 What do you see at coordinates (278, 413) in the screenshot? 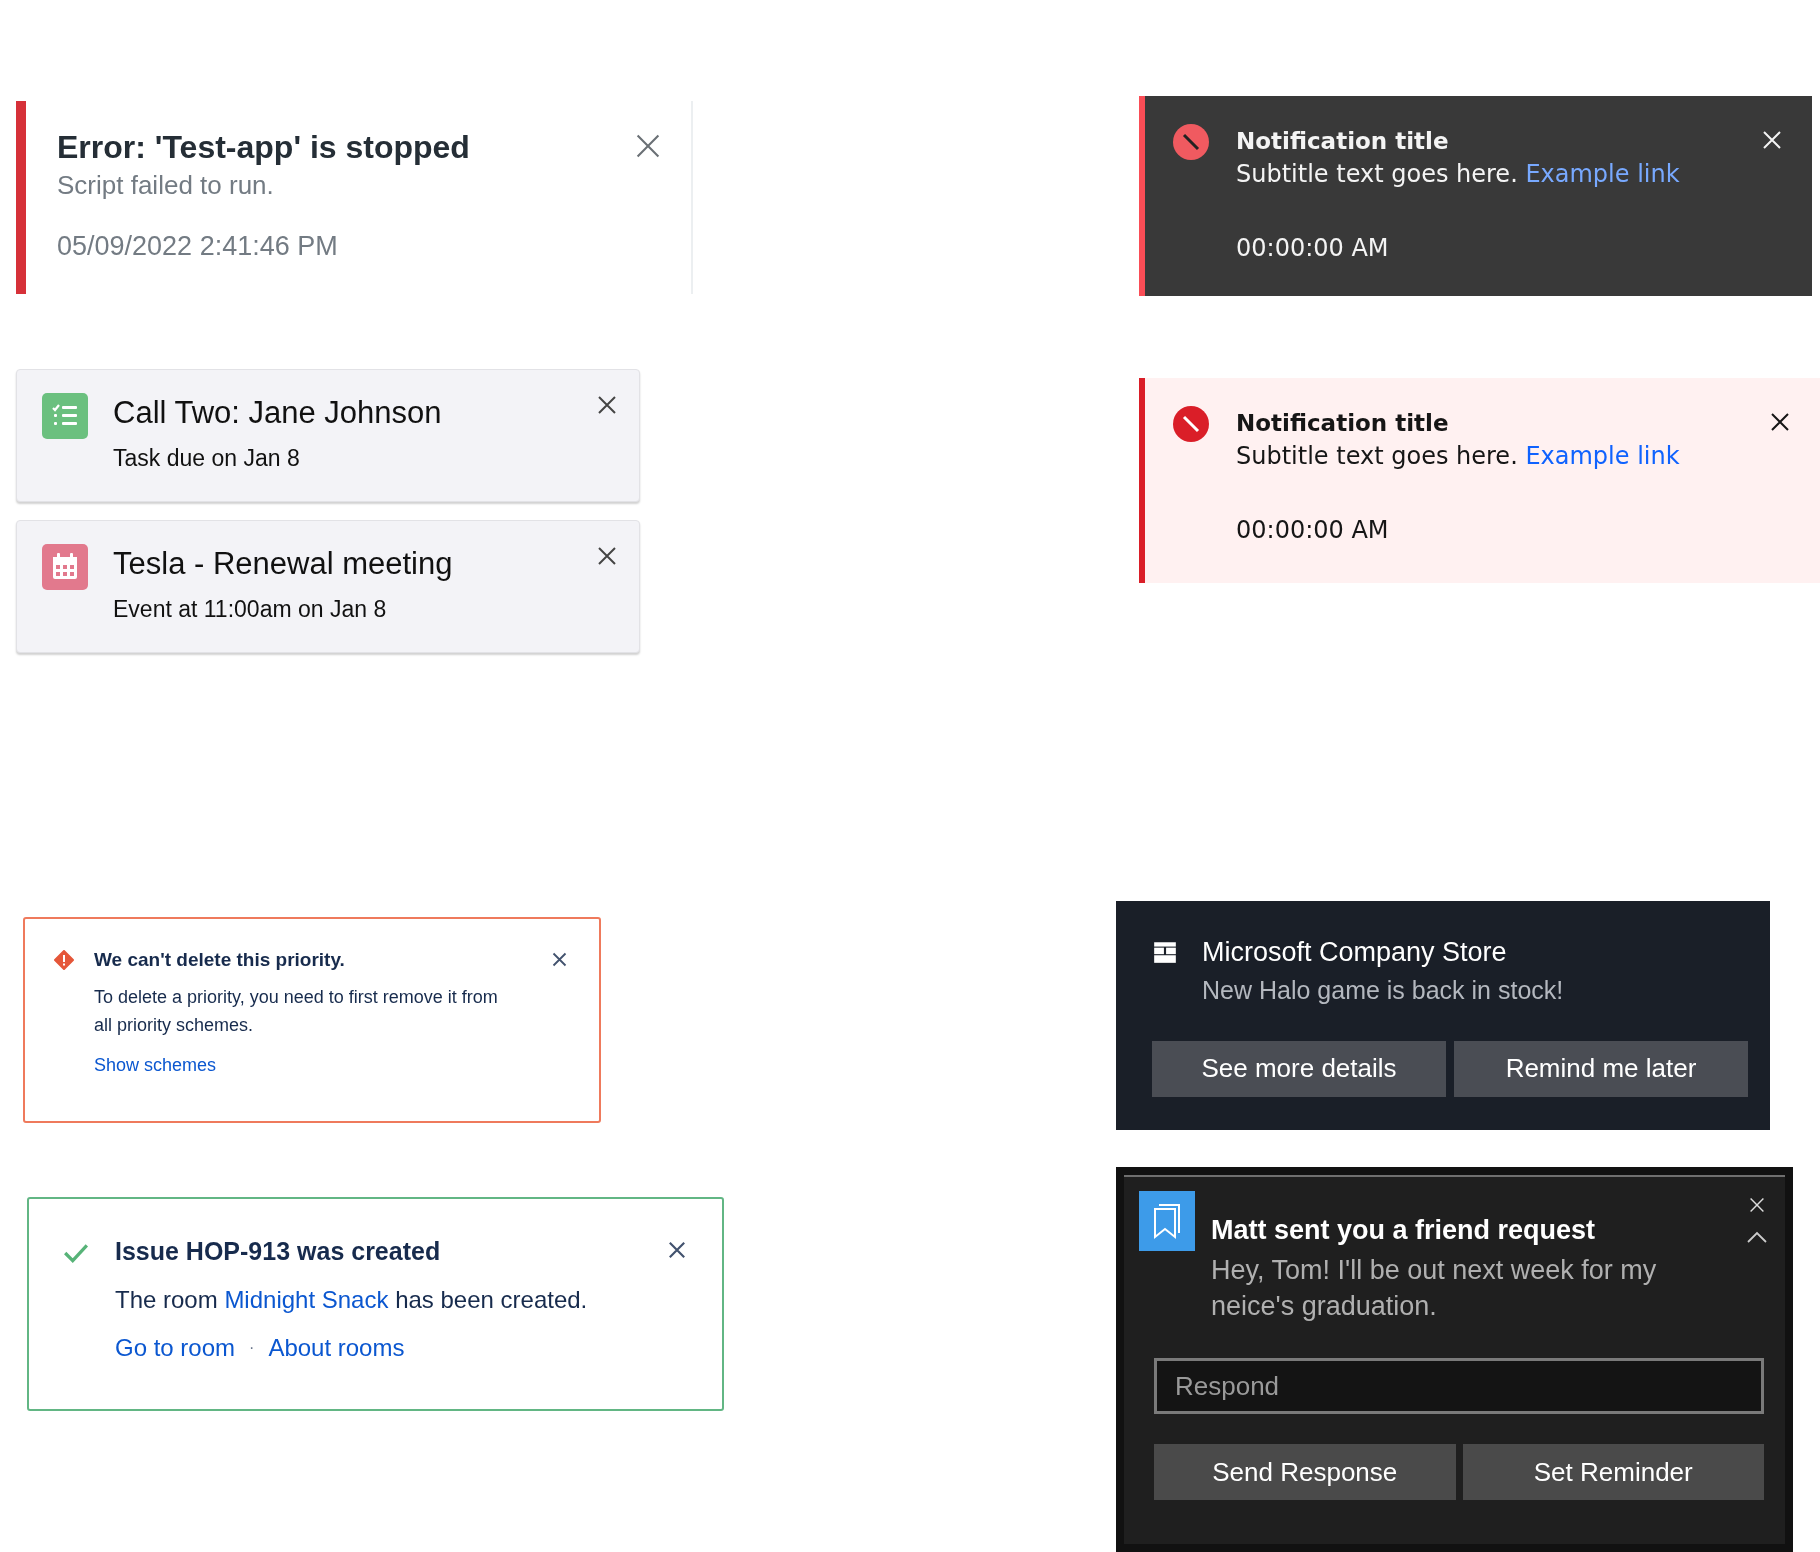
I see `reminder-title: Call Two: Jane Johnson` at bounding box center [278, 413].